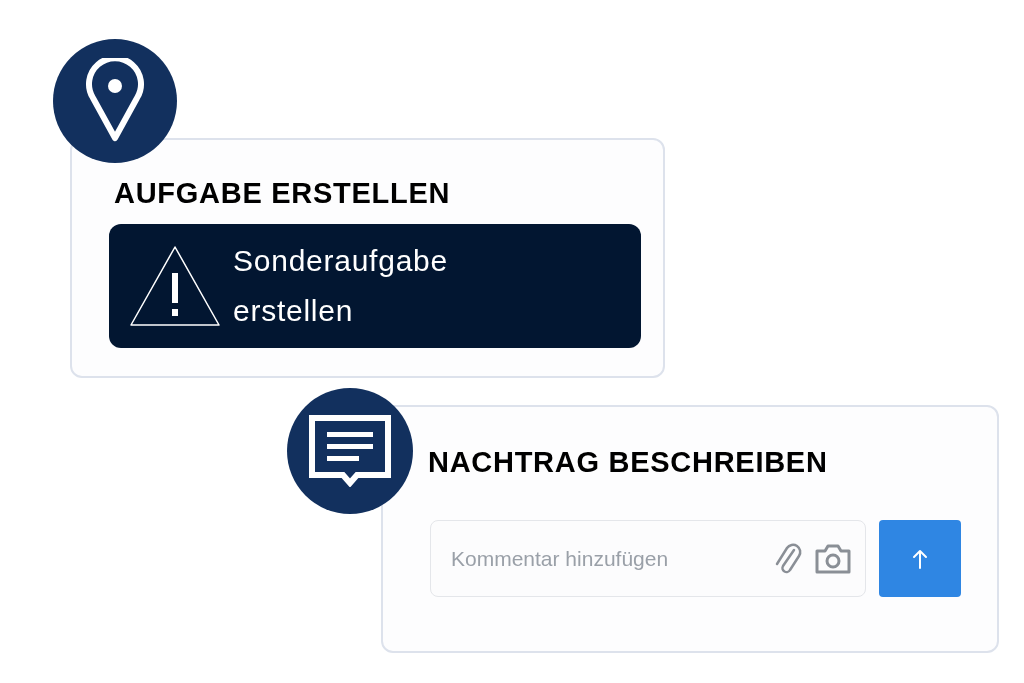 The image size is (1024, 683). Describe the element at coordinates (920, 558) in the screenshot. I see `arrow-up-icon` at that location.